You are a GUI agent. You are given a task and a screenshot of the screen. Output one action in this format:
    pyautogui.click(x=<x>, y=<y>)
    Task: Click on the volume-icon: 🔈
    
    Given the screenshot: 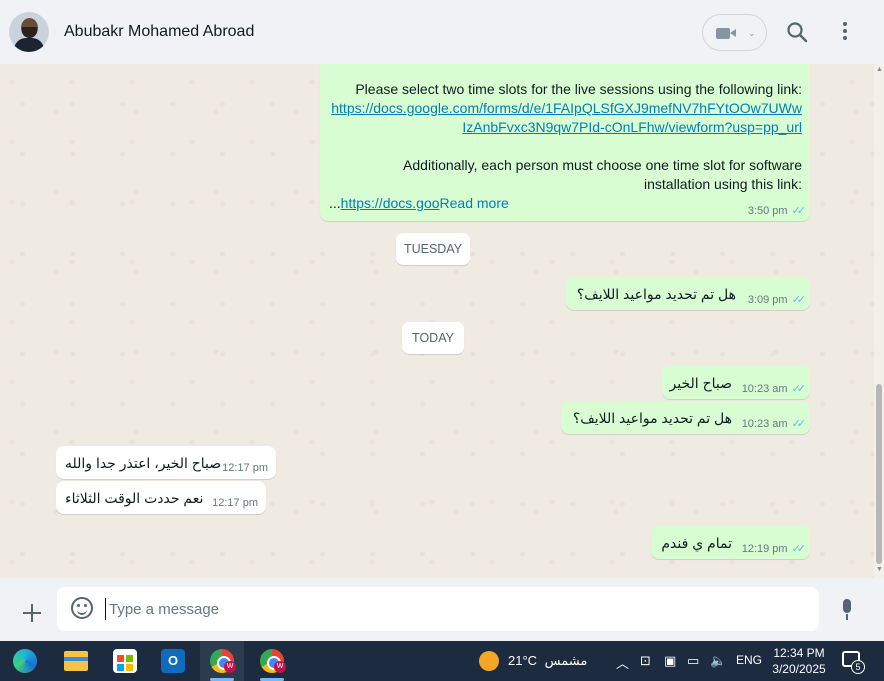 What is the action you would take?
    pyautogui.click(x=718, y=661)
    